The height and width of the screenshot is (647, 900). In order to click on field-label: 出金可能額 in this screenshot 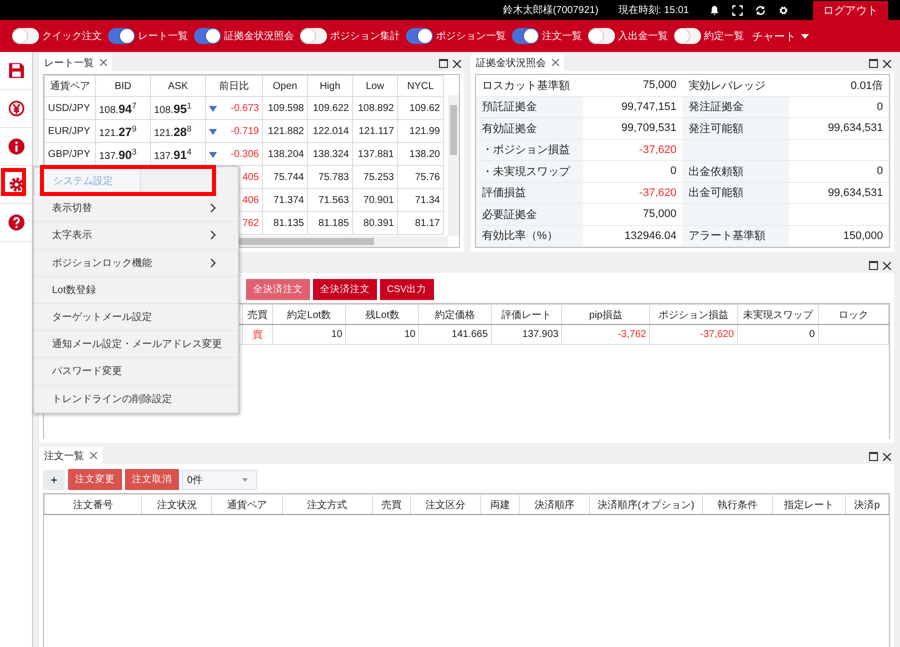, I will do `click(716, 193)`.